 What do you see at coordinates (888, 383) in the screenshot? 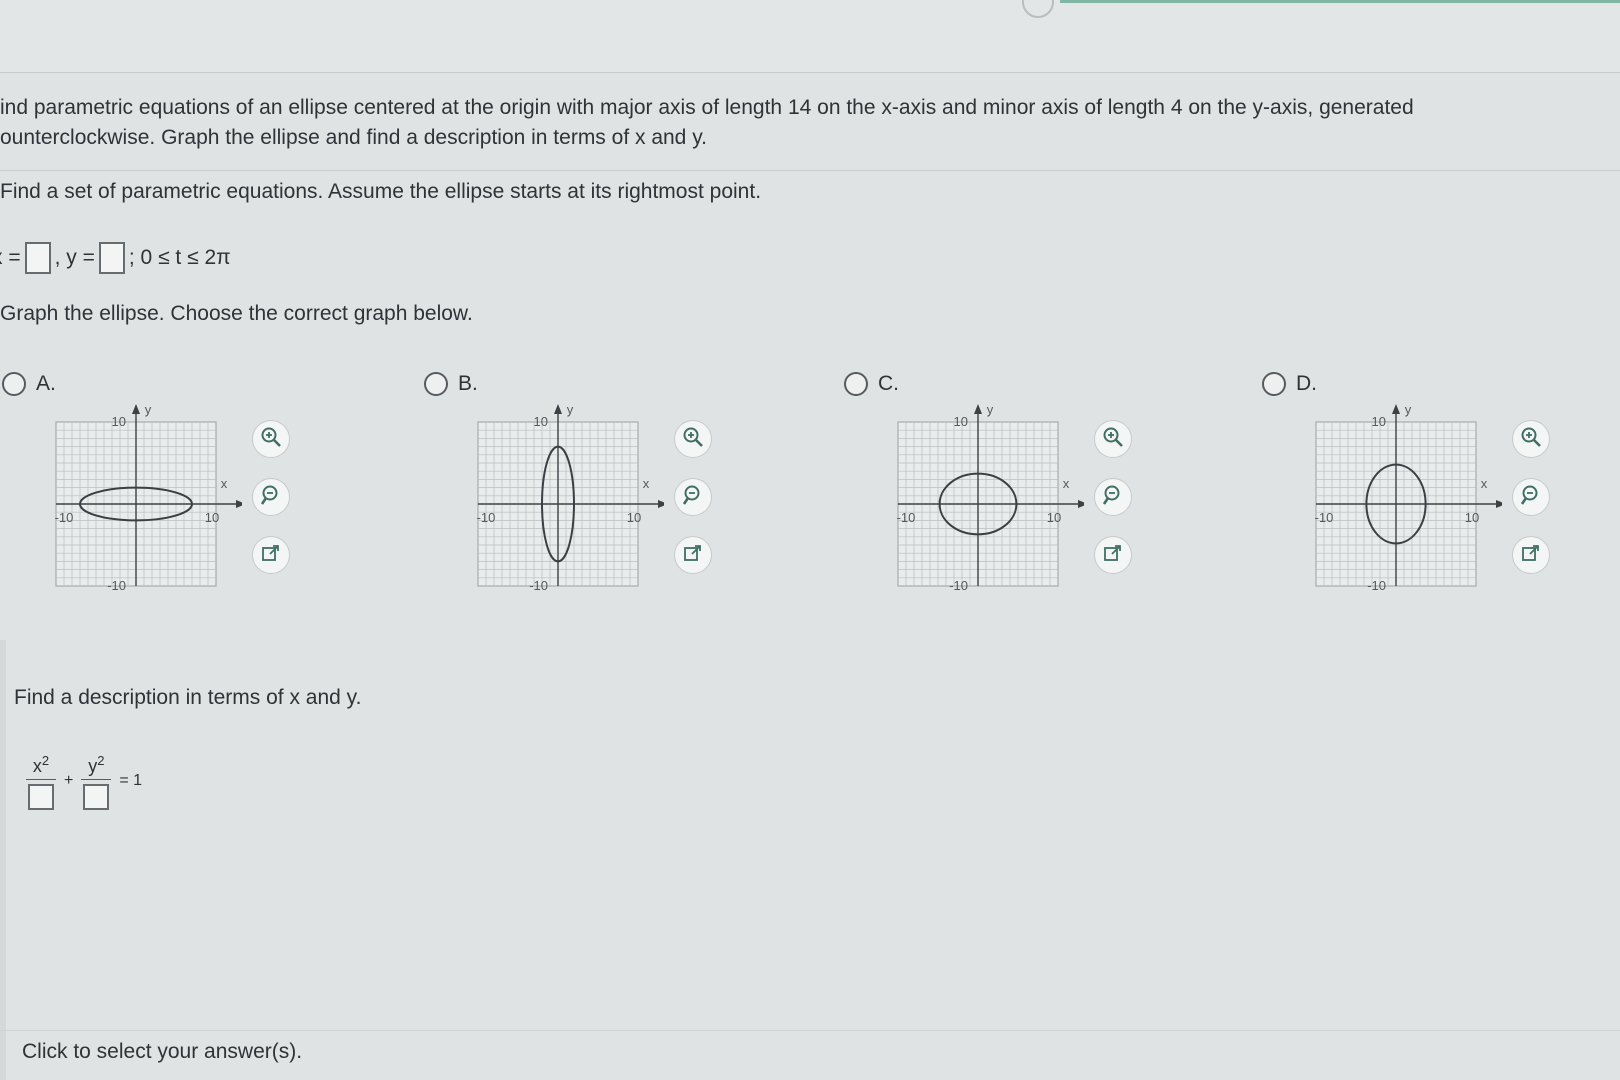
I see `option-label: C.` at bounding box center [888, 383].